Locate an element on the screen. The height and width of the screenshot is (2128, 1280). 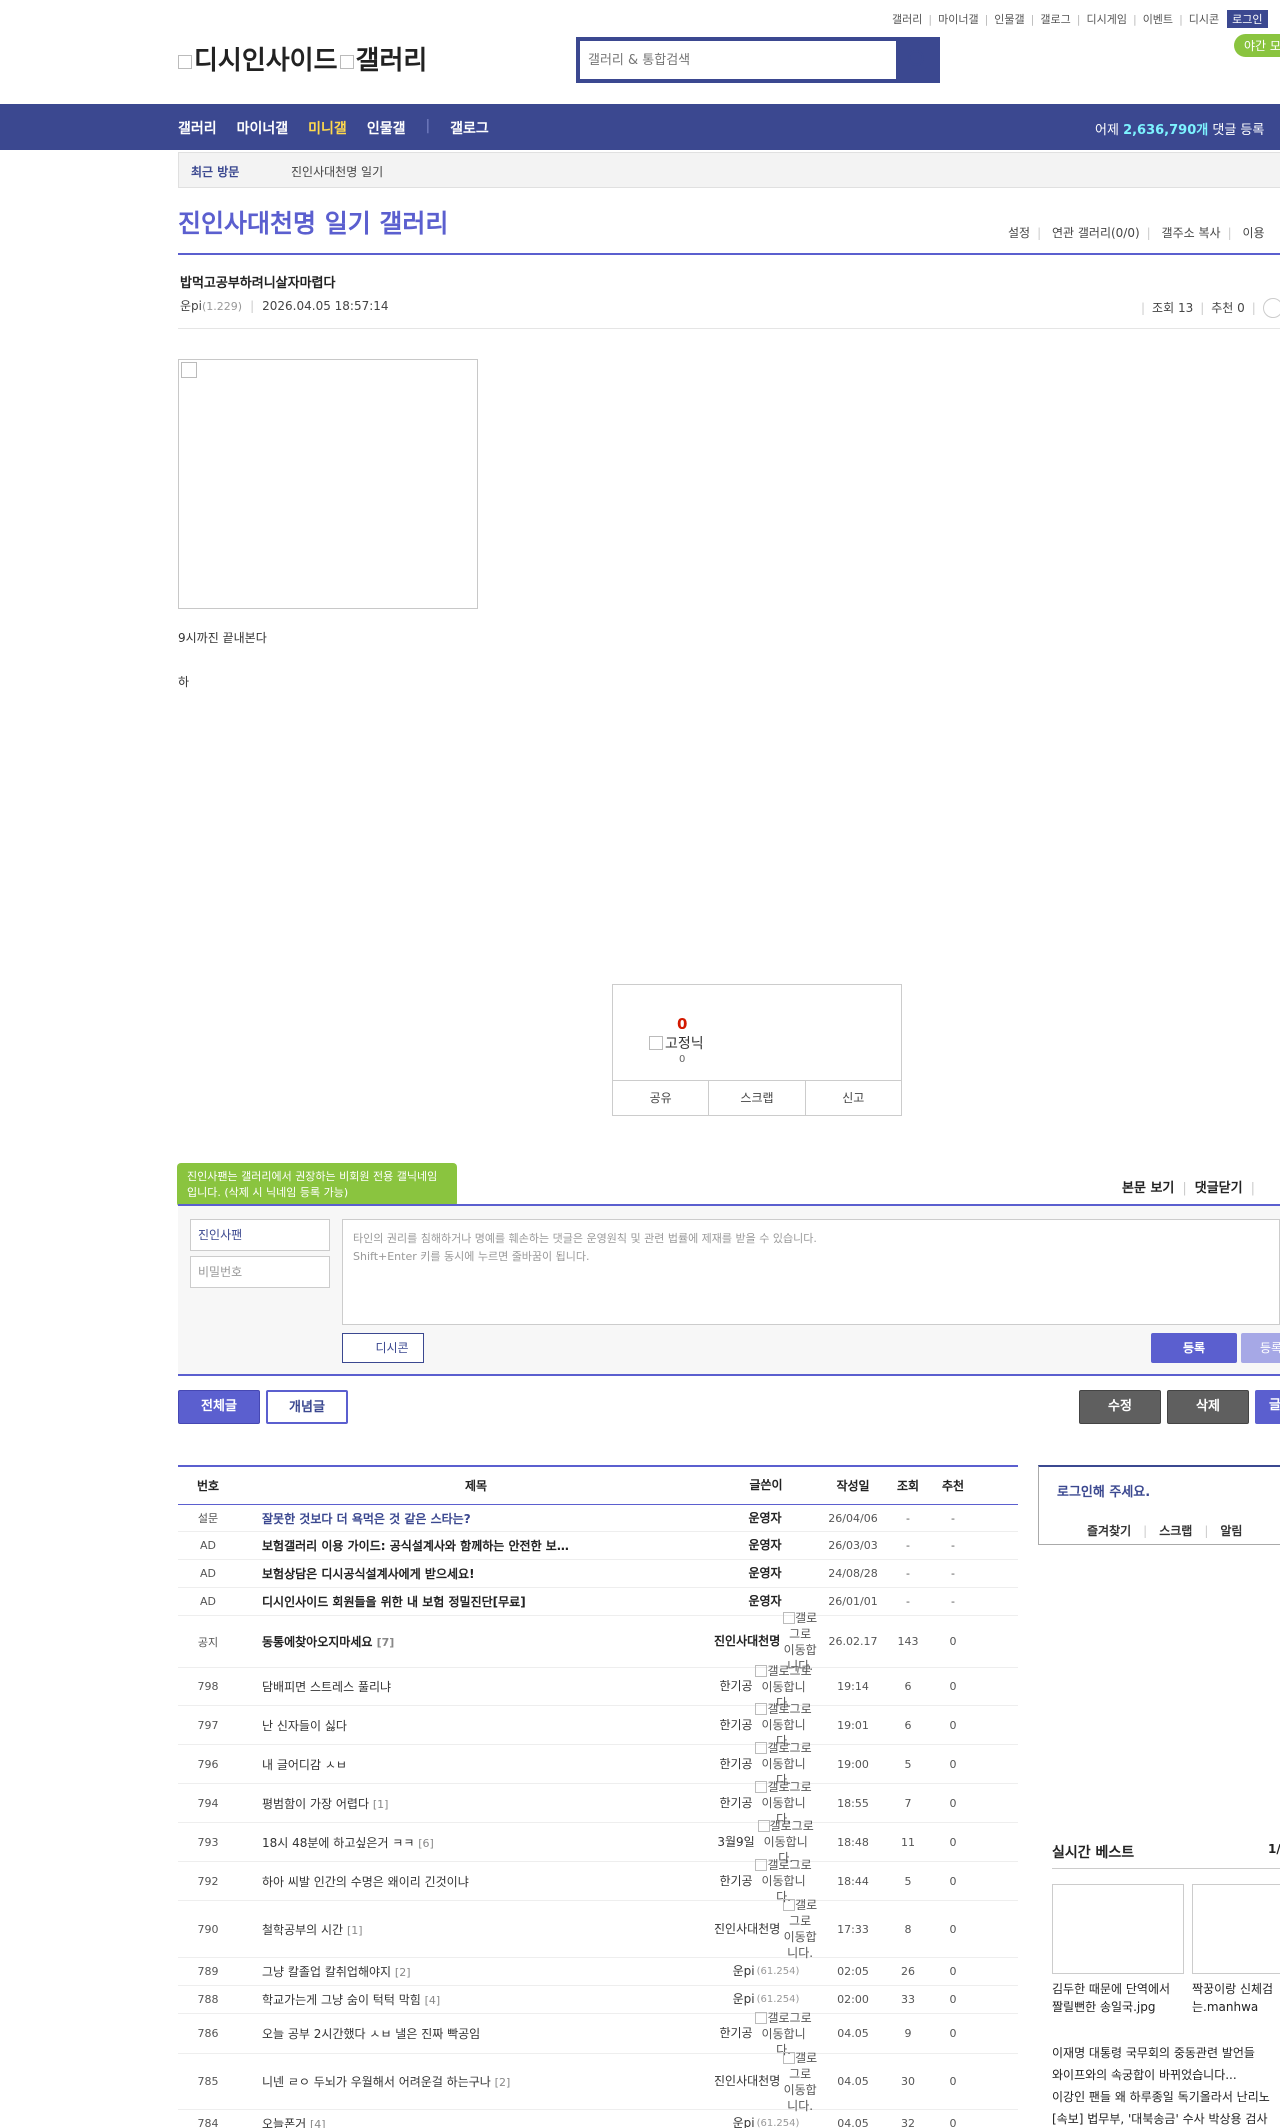
row-title-text: 난 신자들이 싫다 is located at coordinates (304, 1726).